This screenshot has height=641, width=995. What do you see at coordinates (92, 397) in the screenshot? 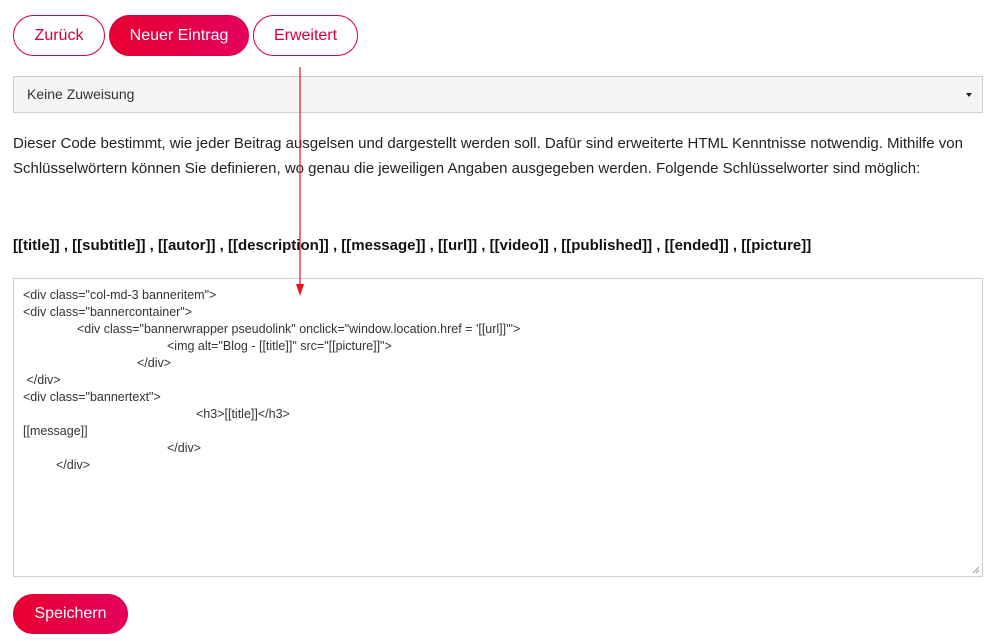
I see `code-line: <div class="bannertext">` at bounding box center [92, 397].